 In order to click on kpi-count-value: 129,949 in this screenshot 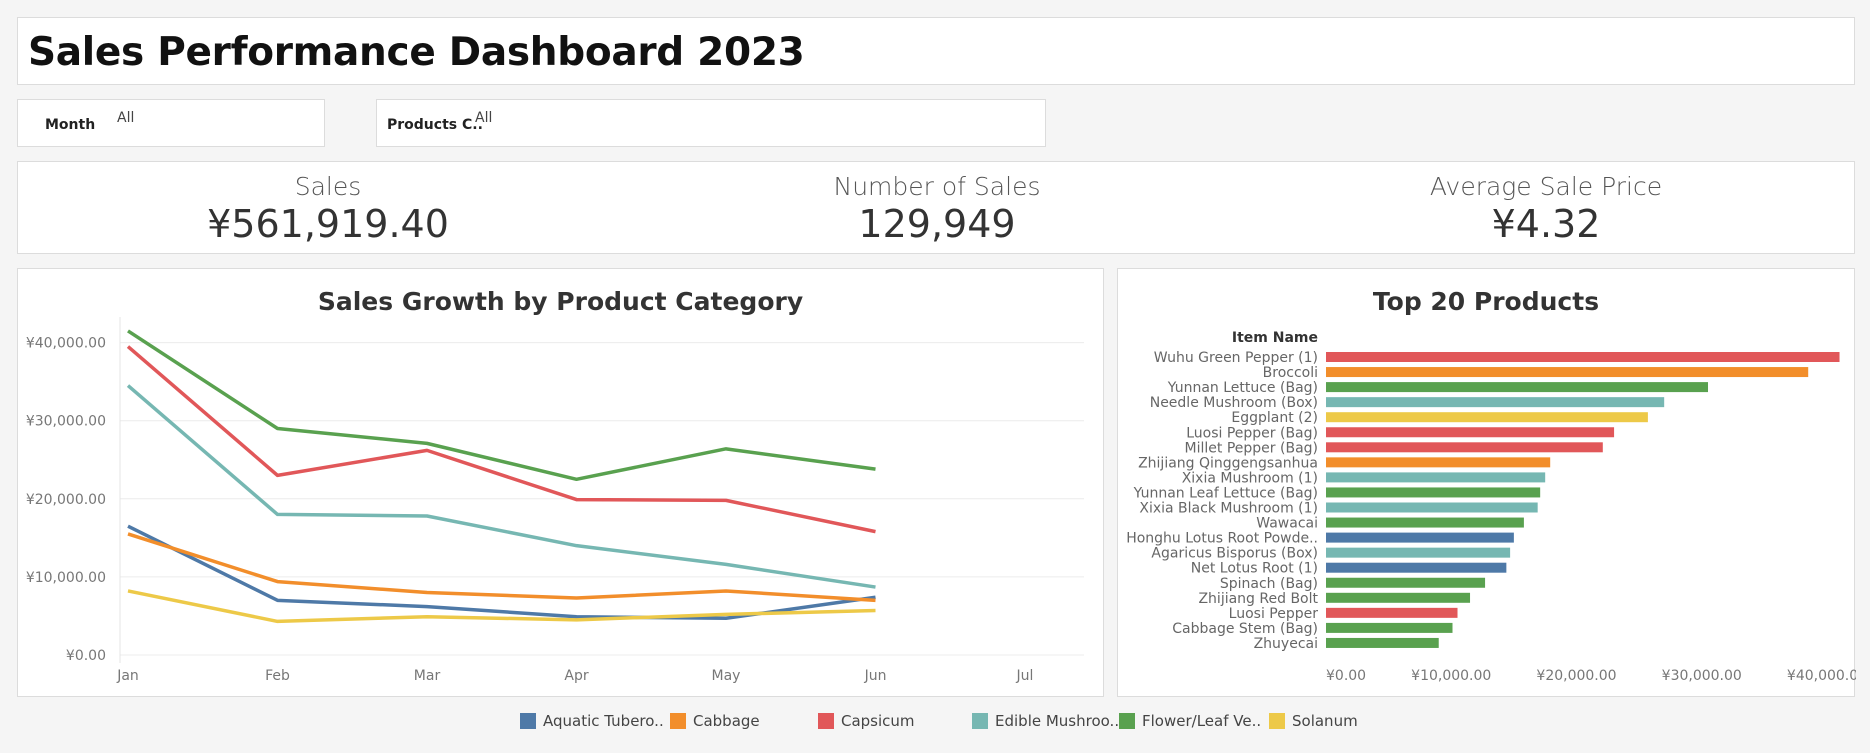, I will do `click(937, 224)`.